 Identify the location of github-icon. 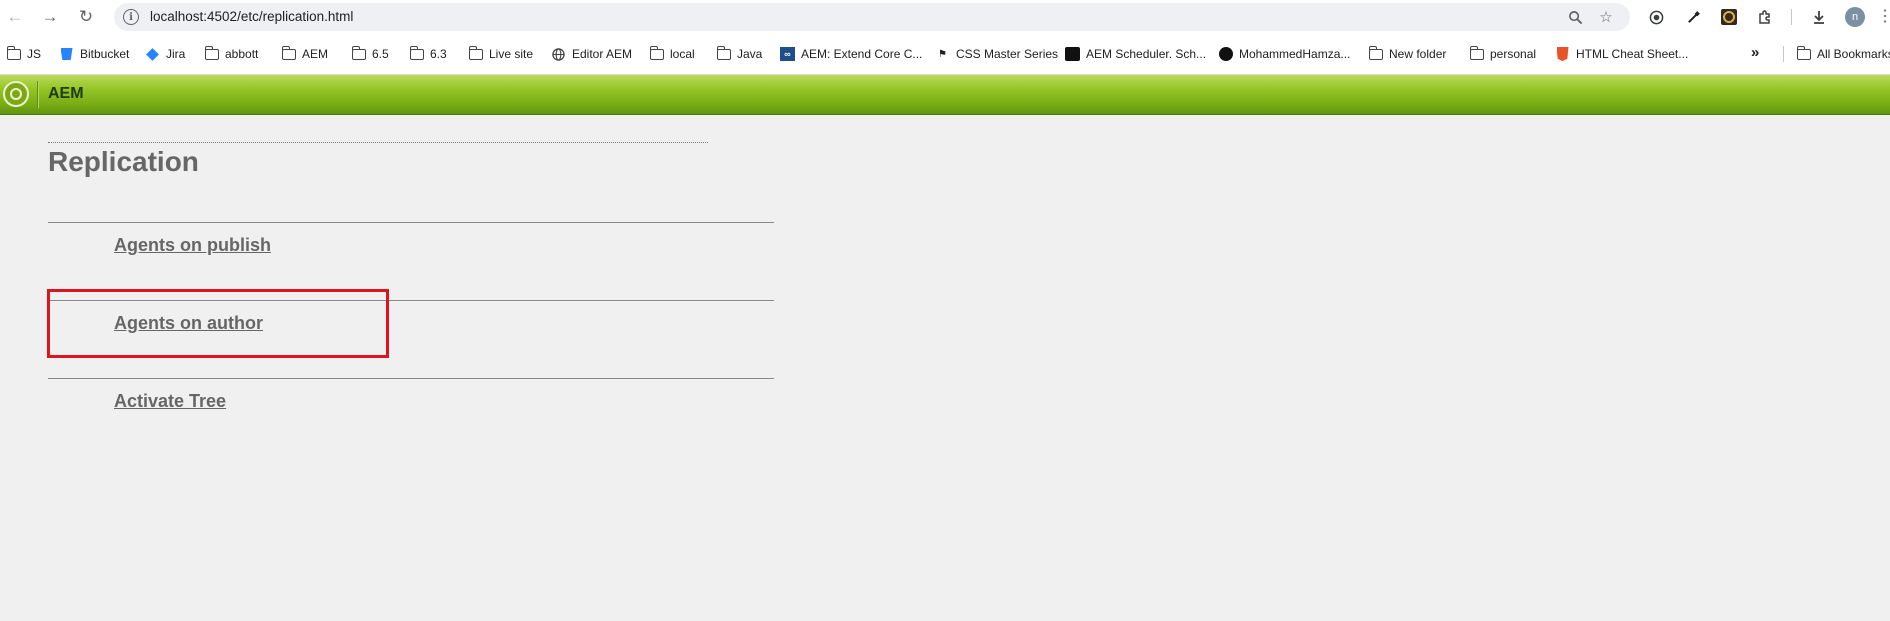
(1225, 54).